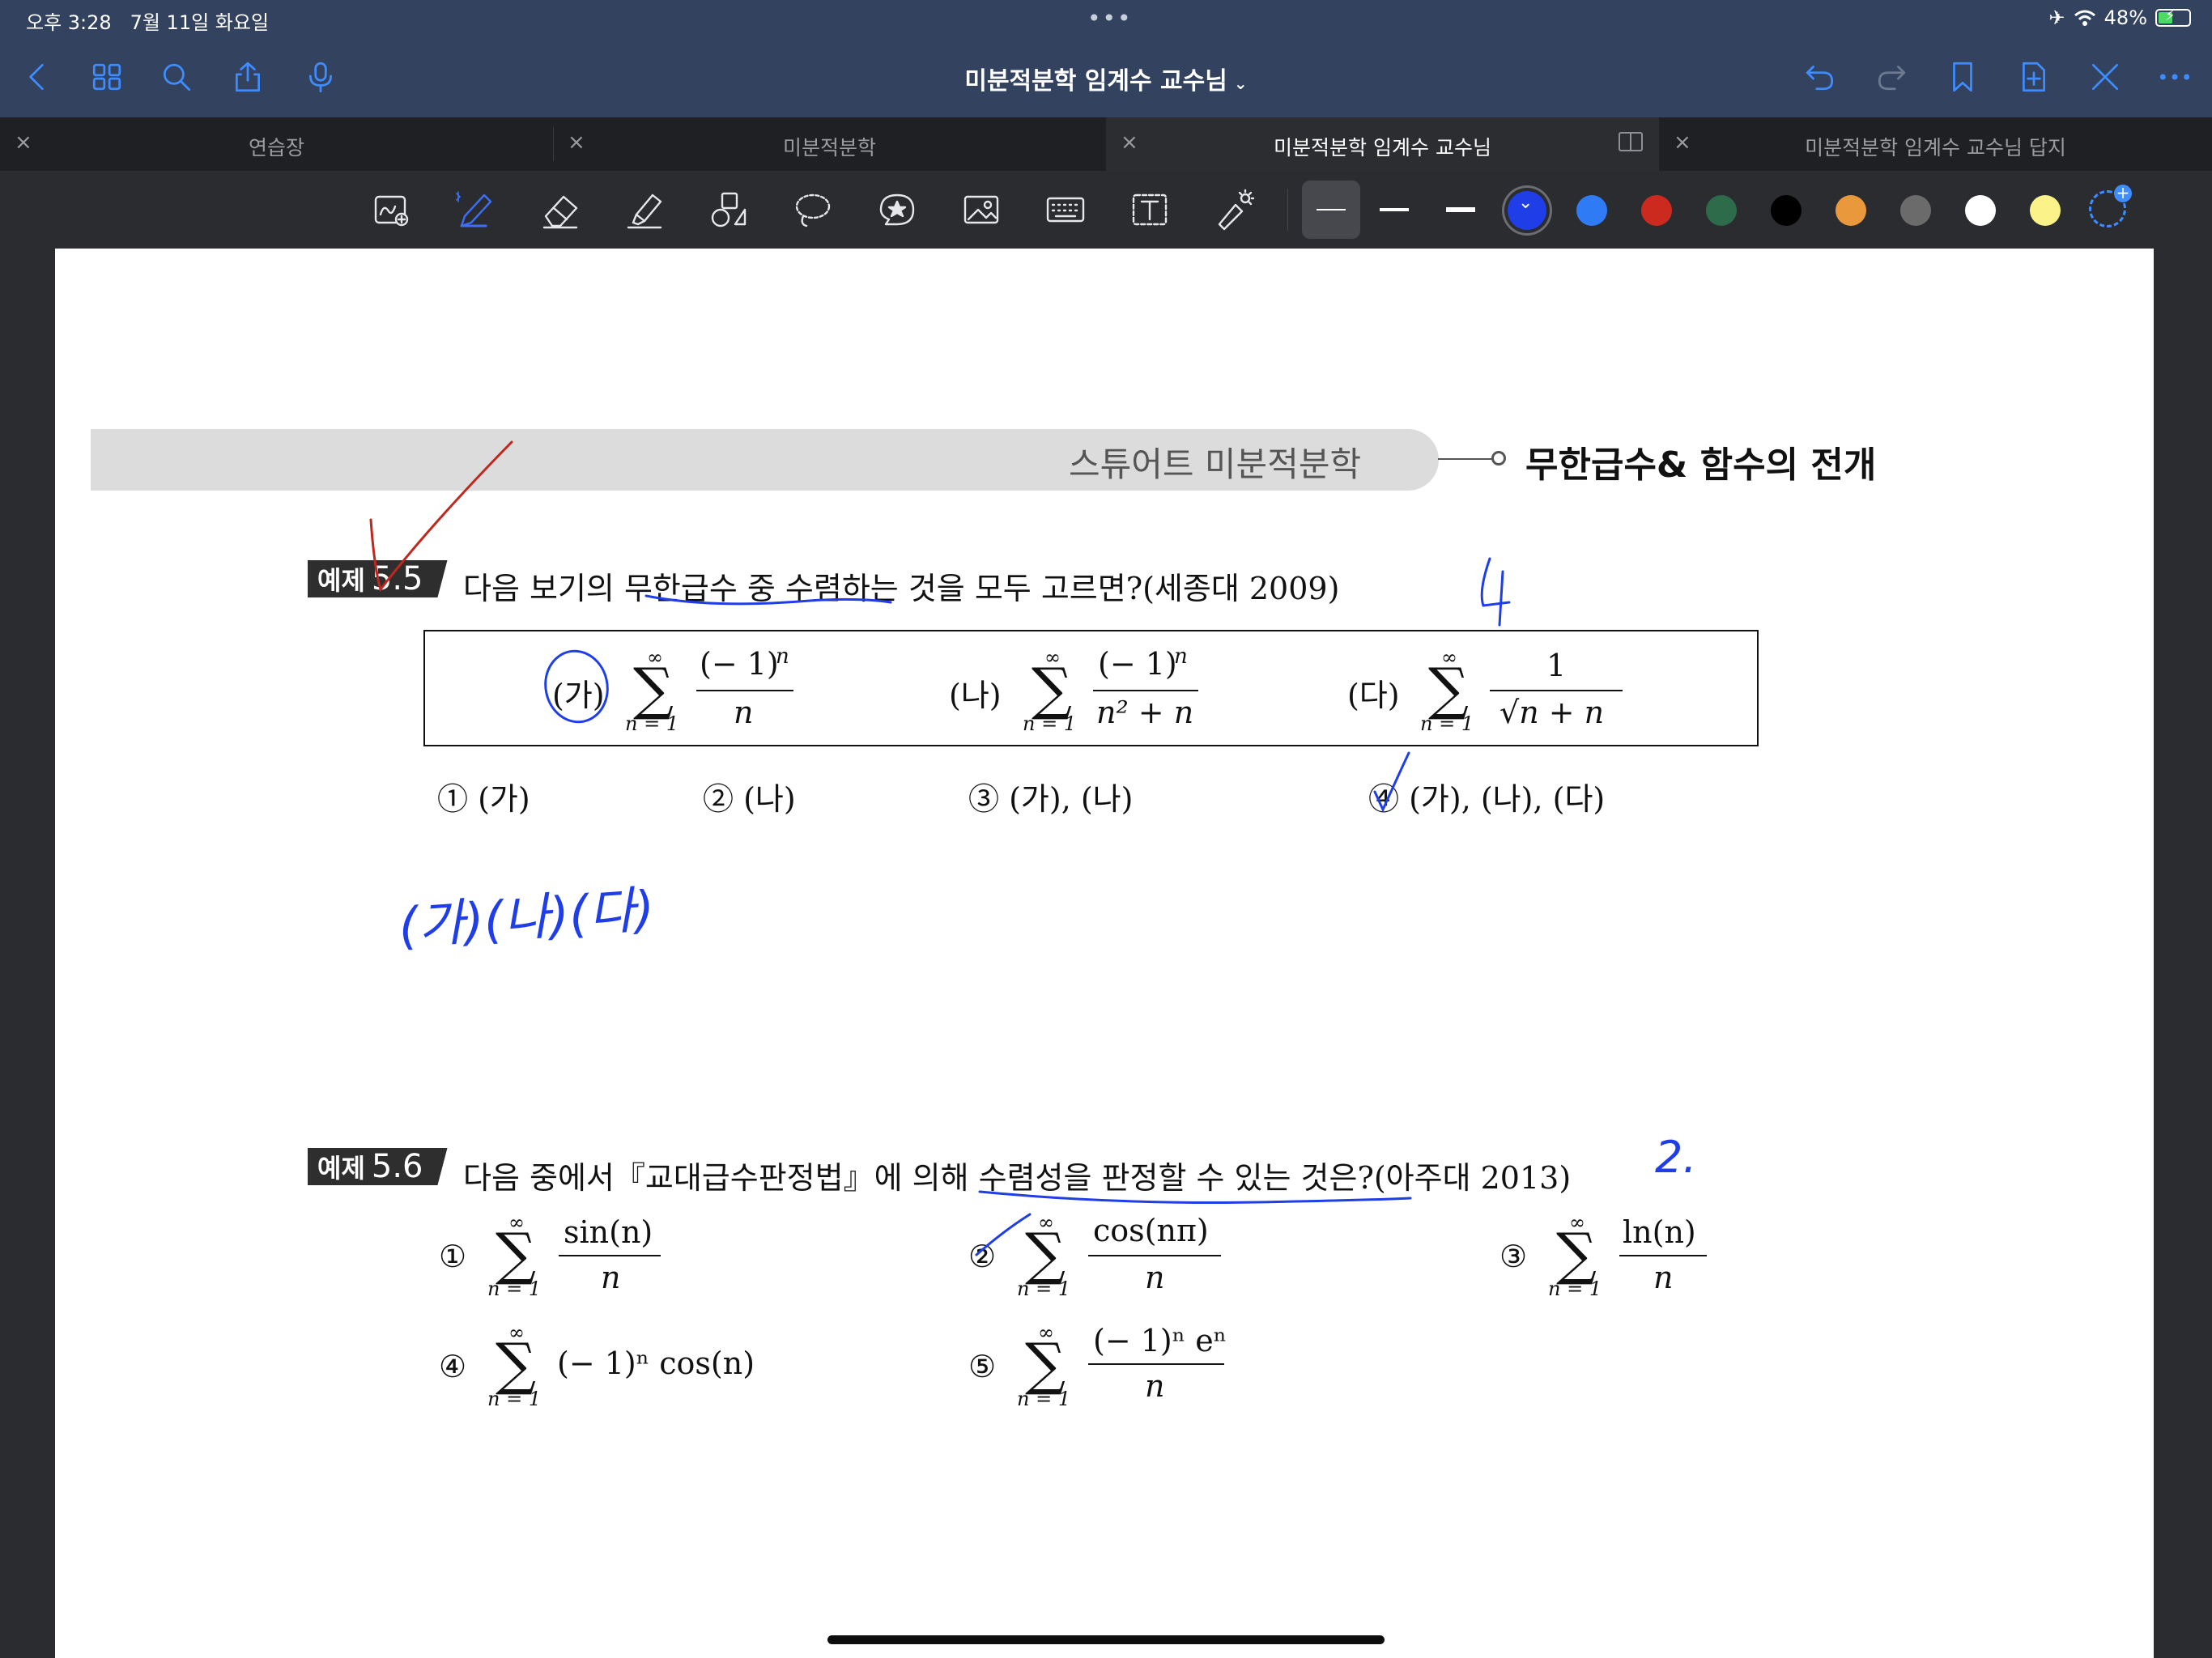 Image resolution: width=2212 pixels, height=1658 pixels. Describe the element at coordinates (1382, 147) in the screenshot. I see `tab-label: 미분적분학 임계수 교수님` at that location.